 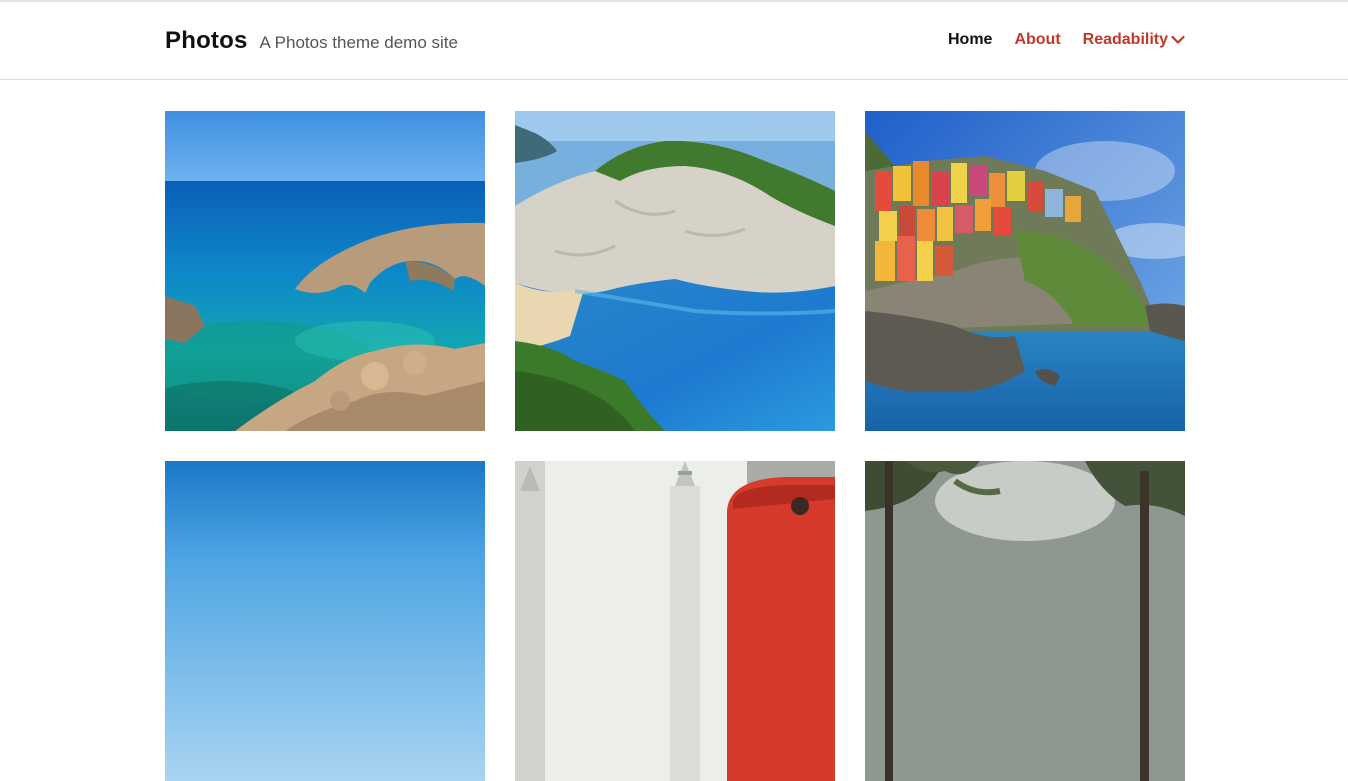 I want to click on forest-photo, so click(x=1025, y=621).